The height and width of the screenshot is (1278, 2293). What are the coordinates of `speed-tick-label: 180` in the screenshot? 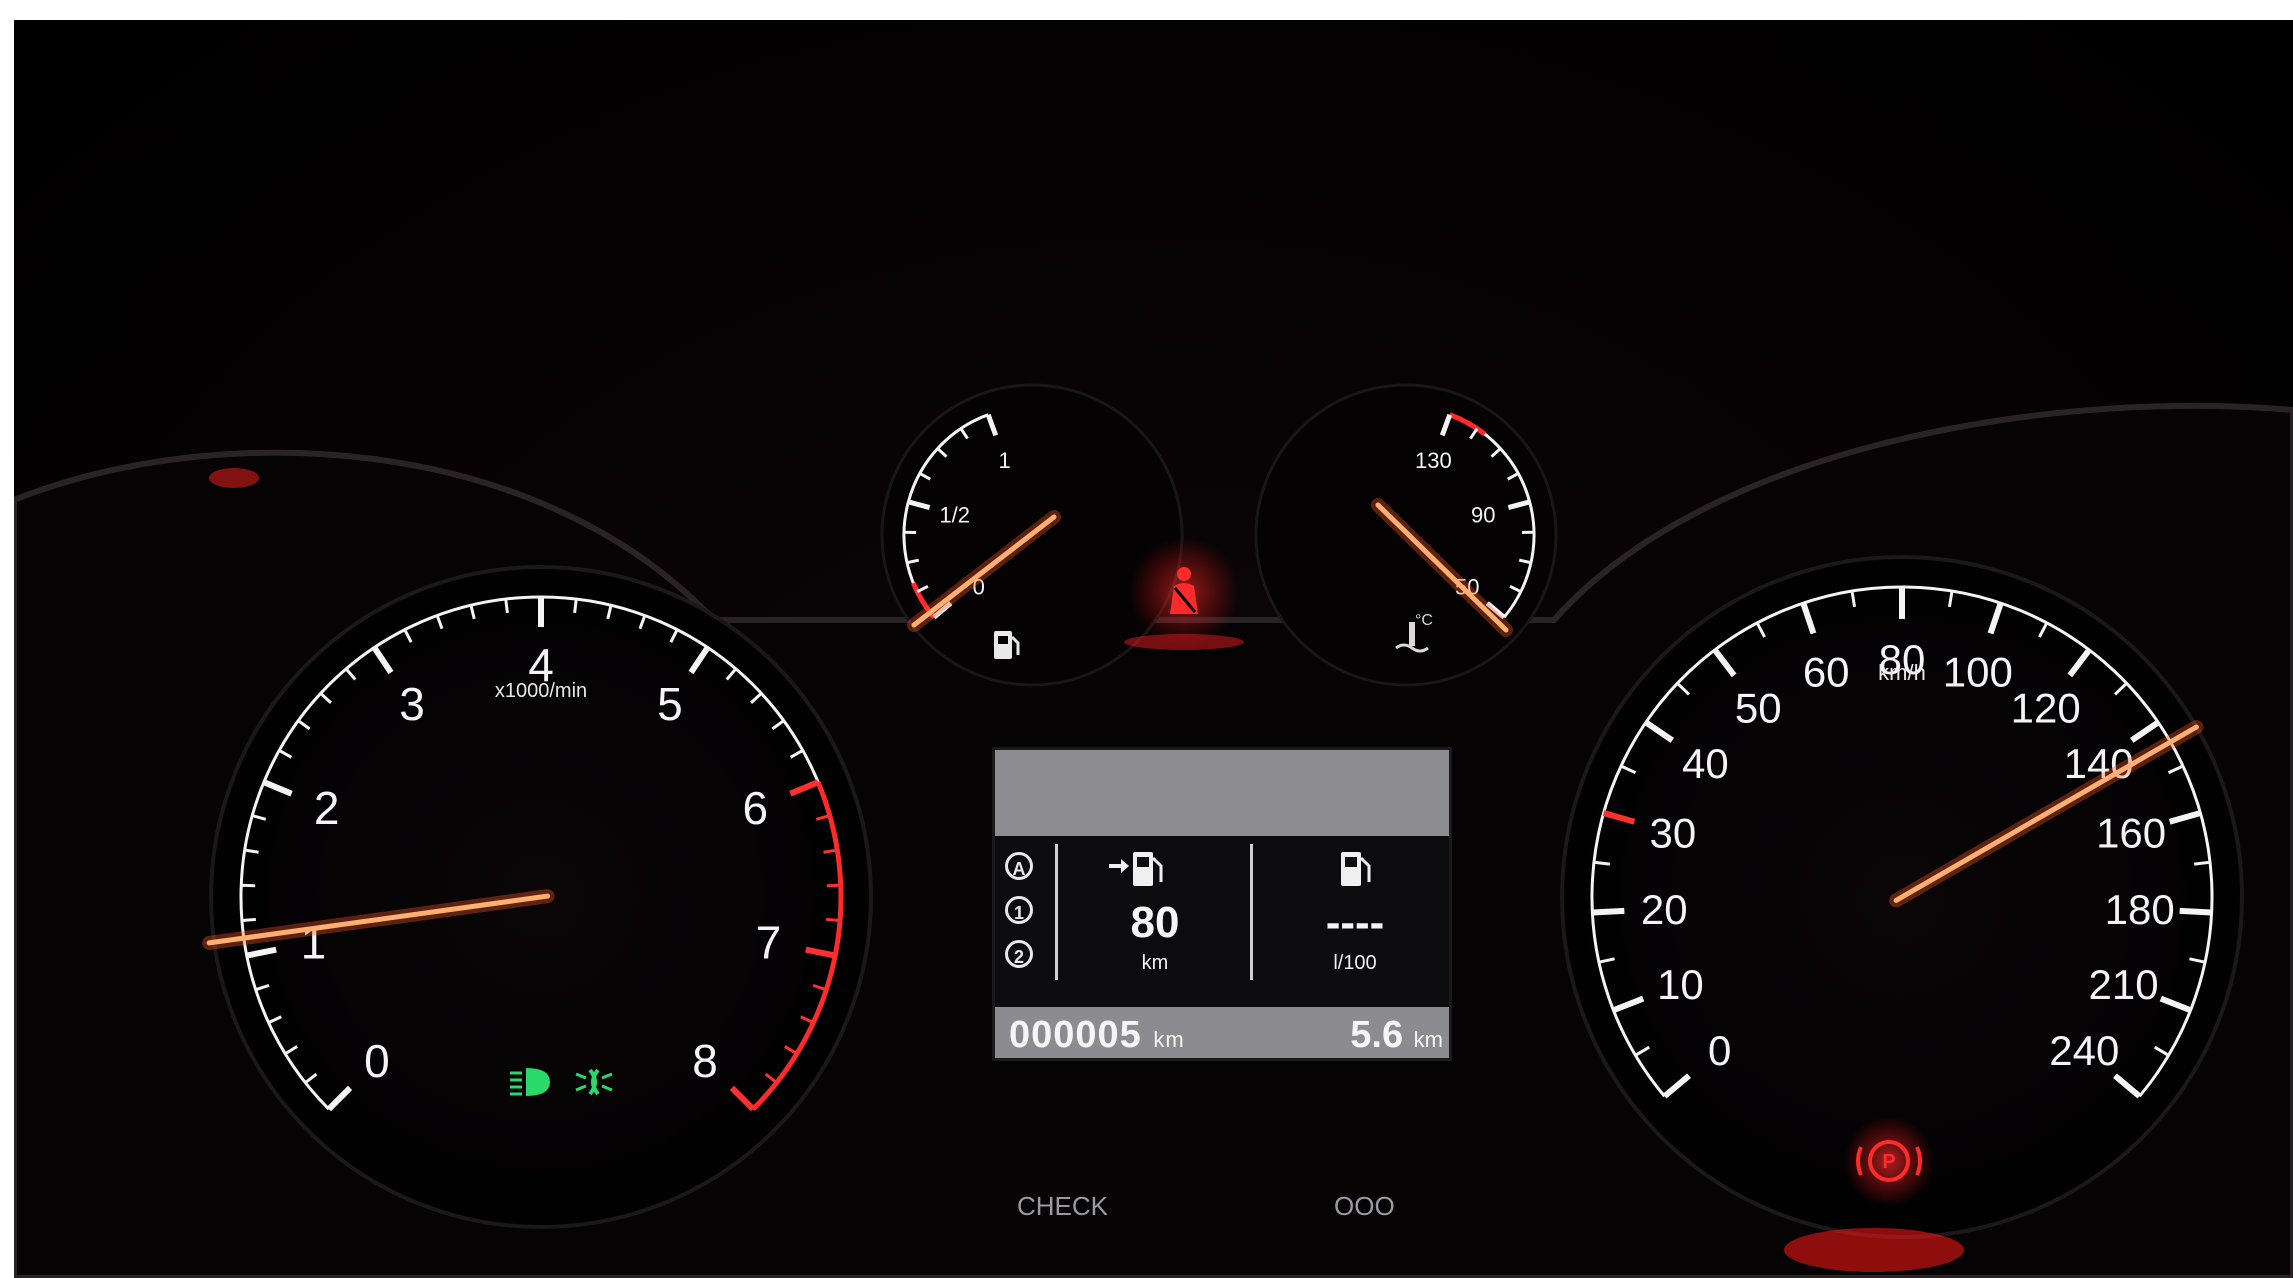 It's located at (2140, 909).